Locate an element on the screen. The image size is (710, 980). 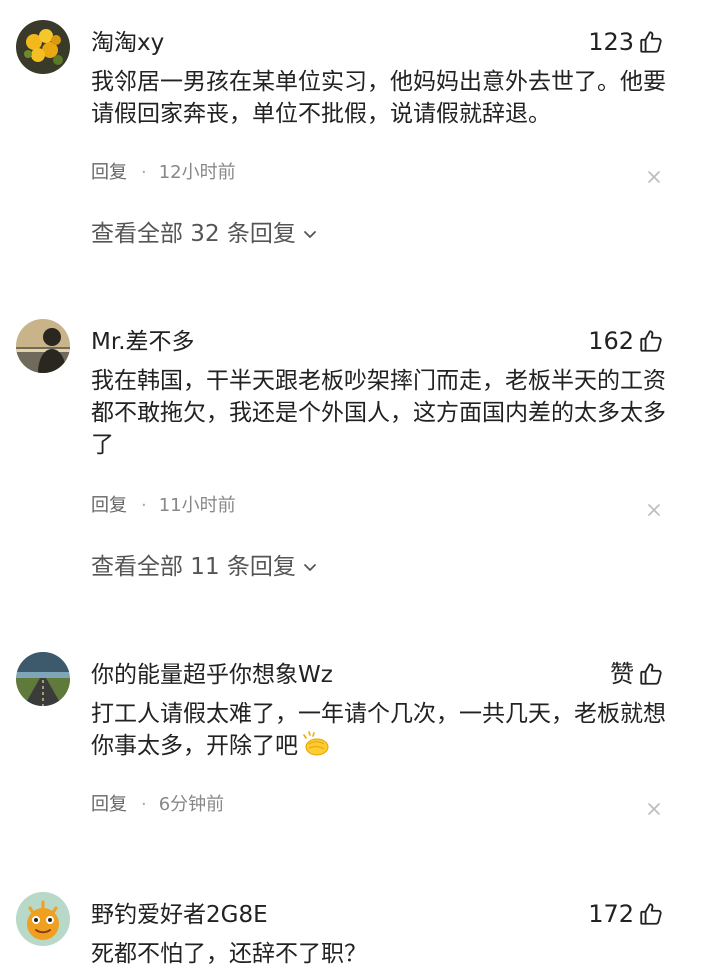
comment-text: 死都不怕了，还辞不了职？ is located at coordinates (229, 954).